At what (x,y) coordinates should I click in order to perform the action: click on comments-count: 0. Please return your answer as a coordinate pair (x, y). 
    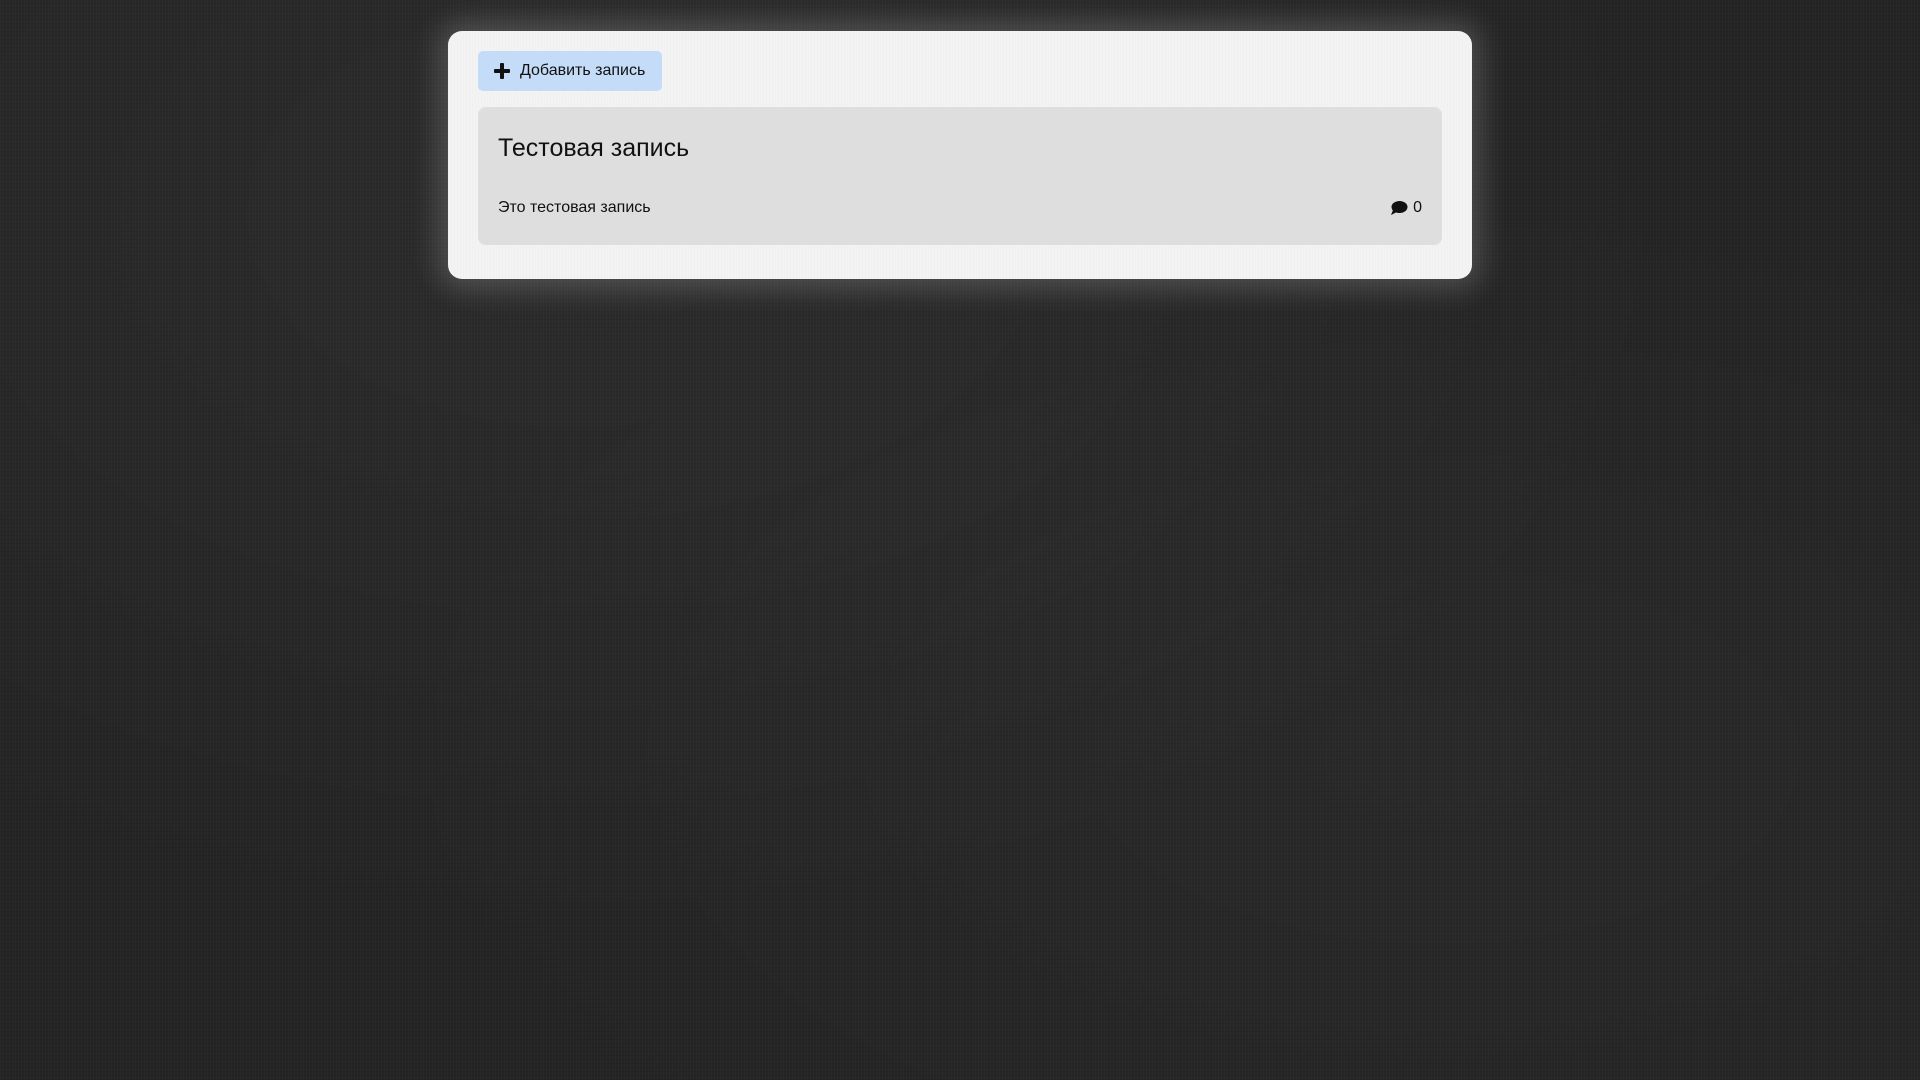
    Looking at the image, I should click on (1417, 207).